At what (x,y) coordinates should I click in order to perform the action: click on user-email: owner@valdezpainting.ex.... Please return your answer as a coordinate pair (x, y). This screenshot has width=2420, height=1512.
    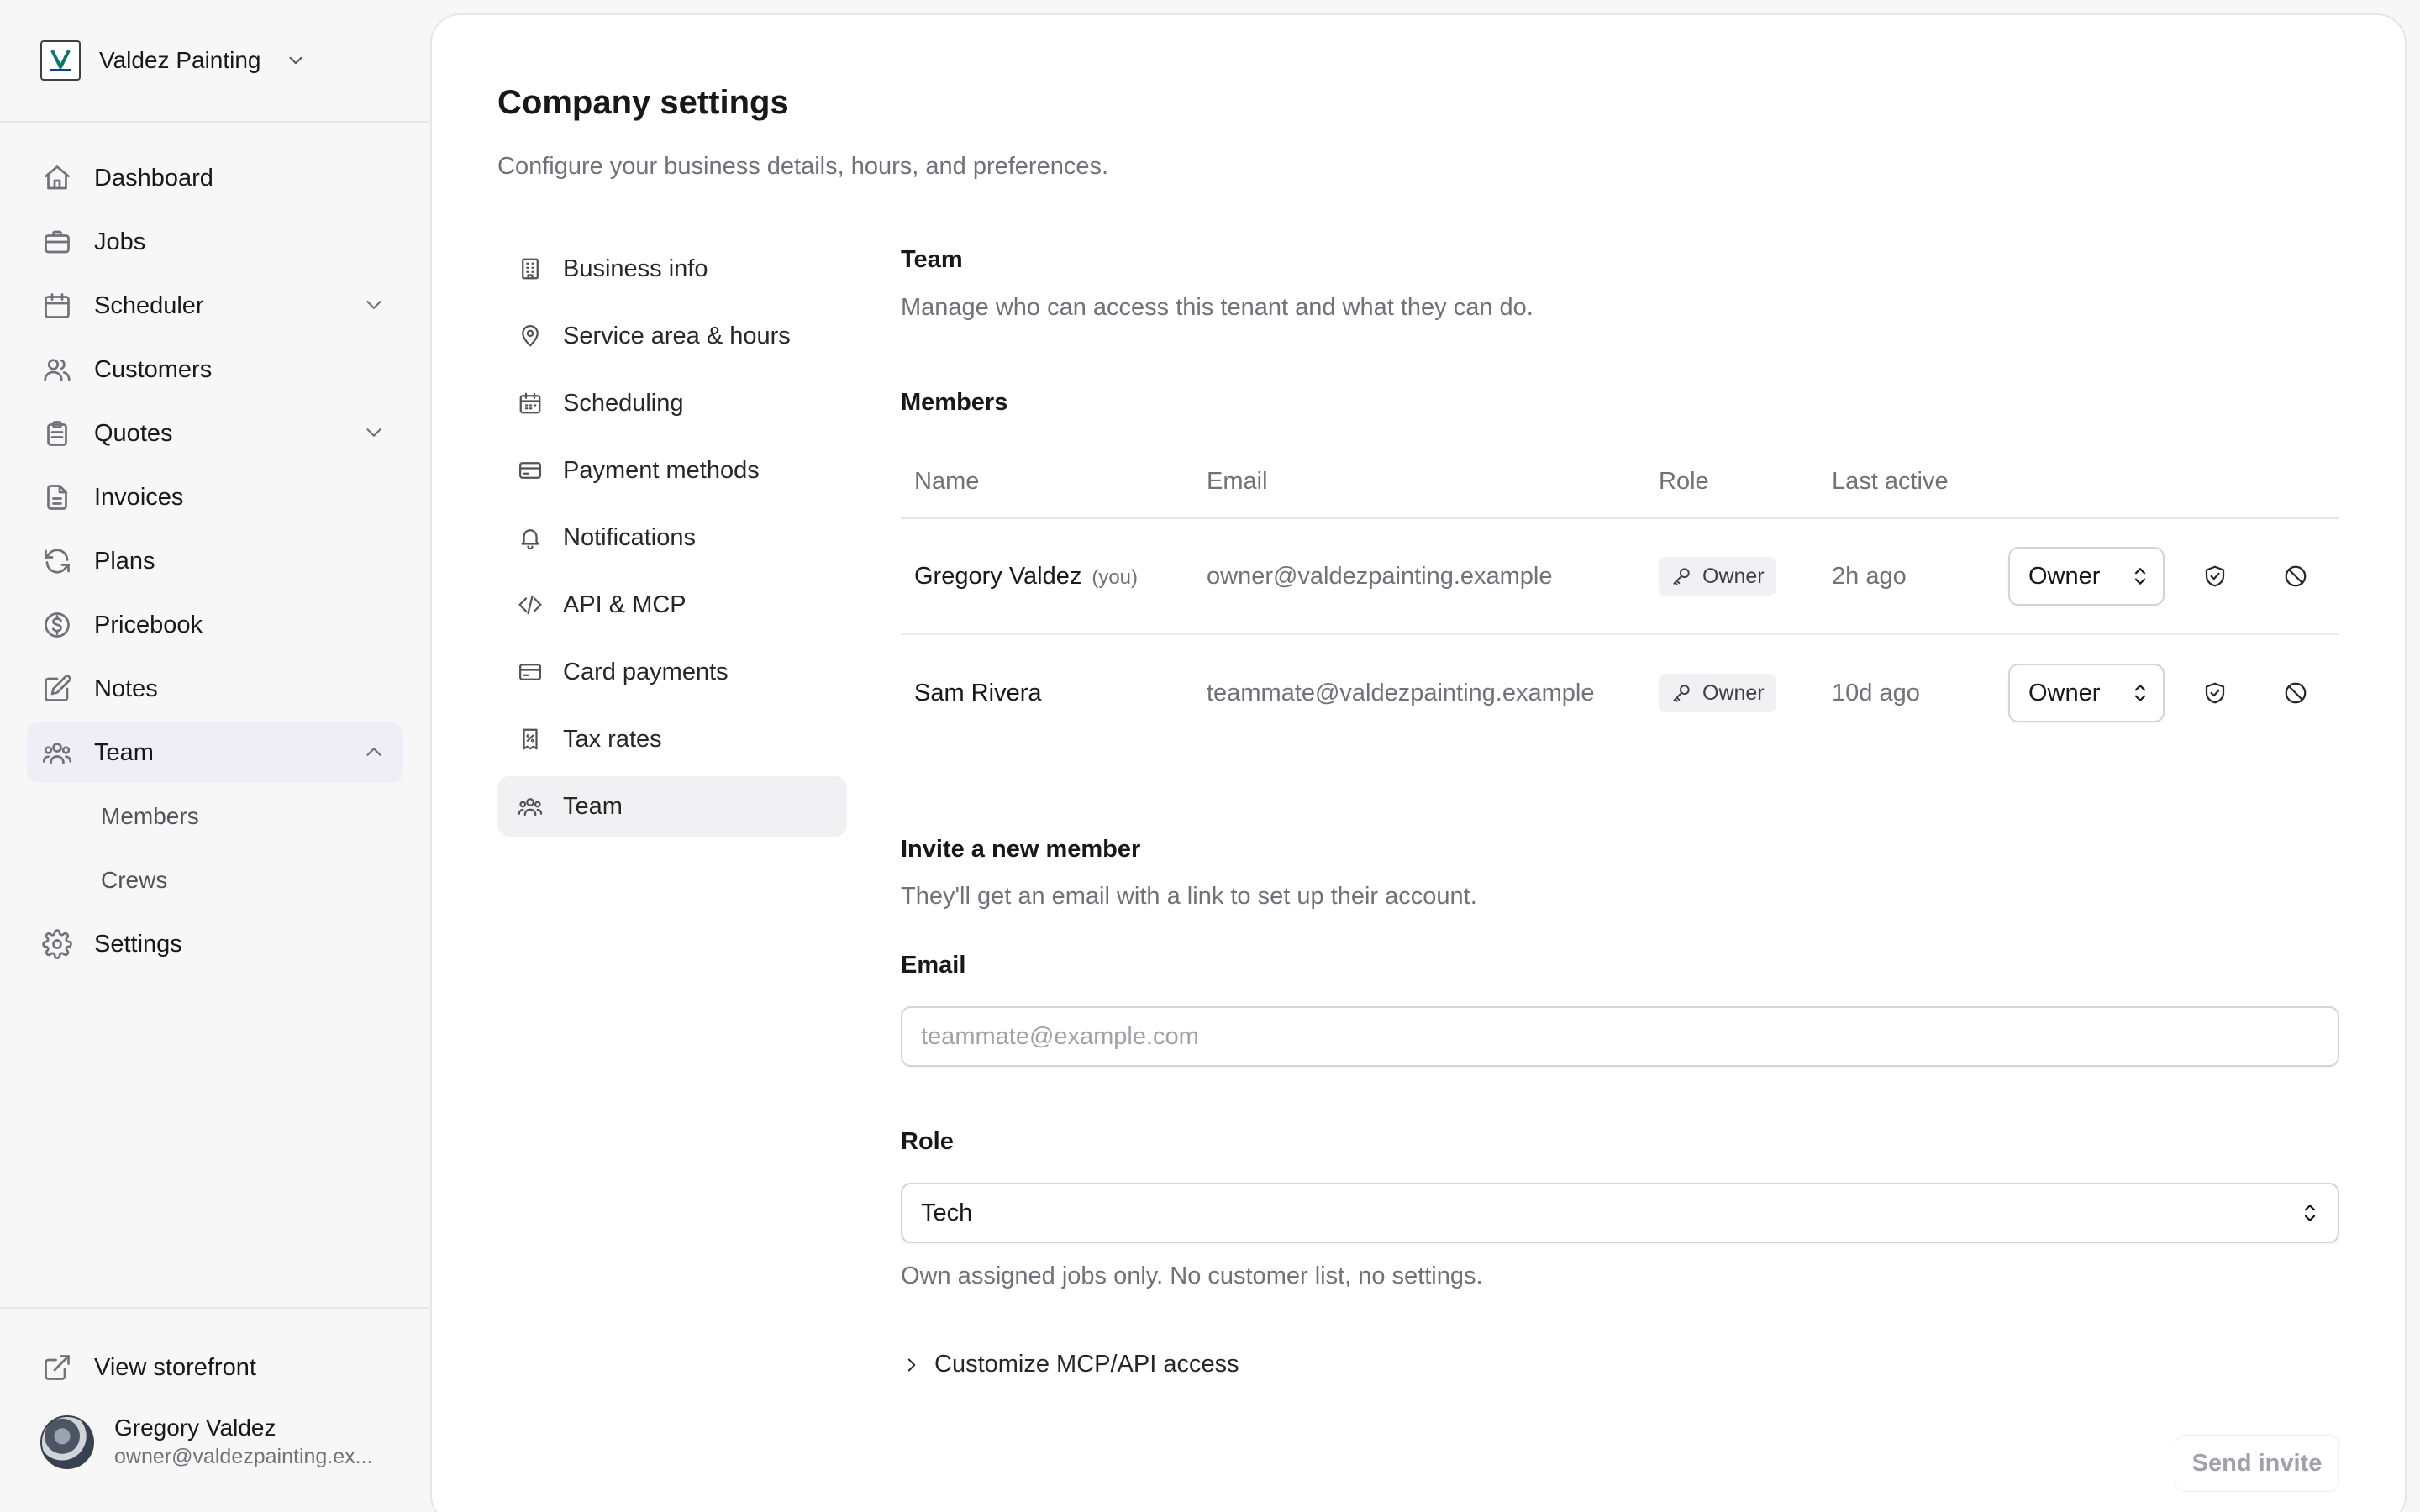
    Looking at the image, I should click on (243, 1456).